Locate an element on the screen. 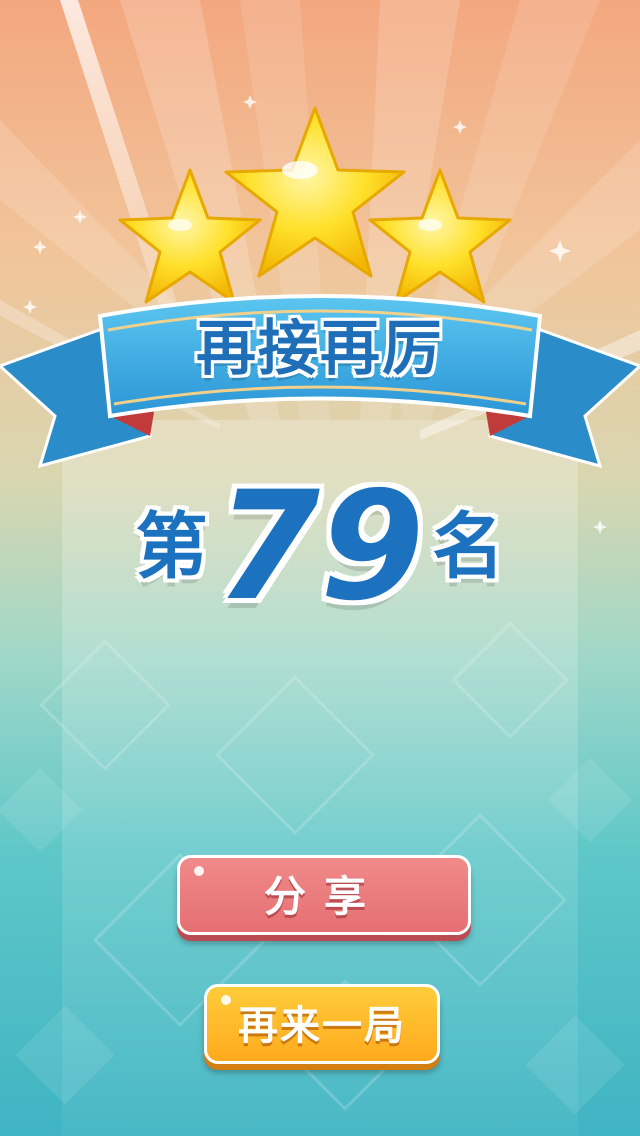  share-button: 分享 is located at coordinates (324, 895).